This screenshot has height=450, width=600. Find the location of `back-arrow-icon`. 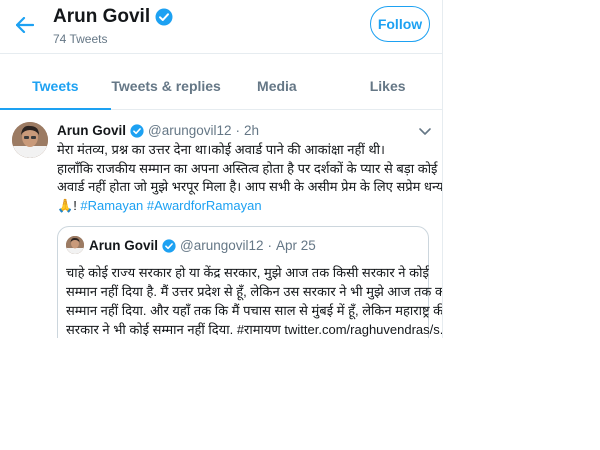

back-arrow-icon is located at coordinates (25, 25).